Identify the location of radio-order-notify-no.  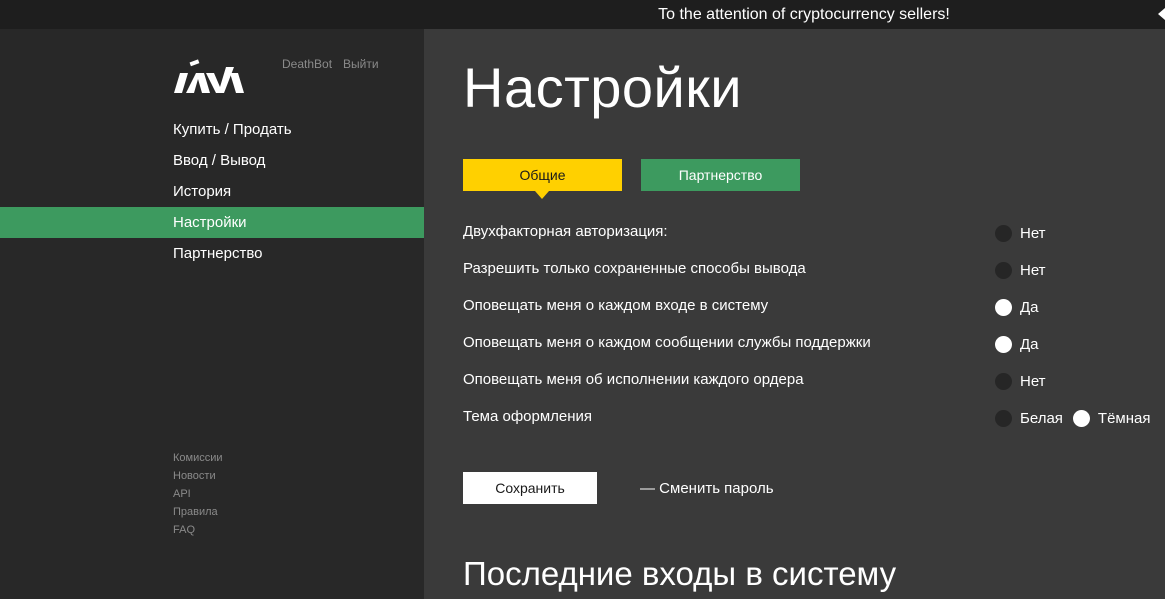
(1003, 381).